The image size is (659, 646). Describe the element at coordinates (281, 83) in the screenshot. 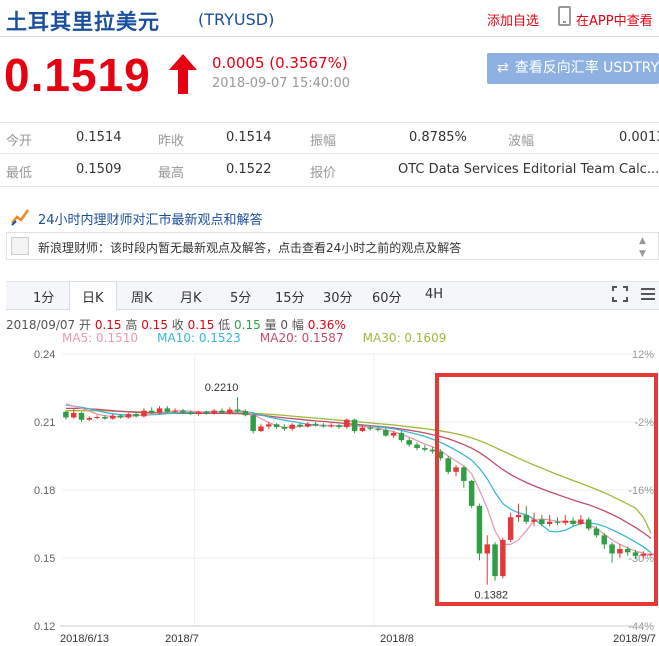

I see `quote-timestamp: 2018-09-07 15:40:00` at that location.